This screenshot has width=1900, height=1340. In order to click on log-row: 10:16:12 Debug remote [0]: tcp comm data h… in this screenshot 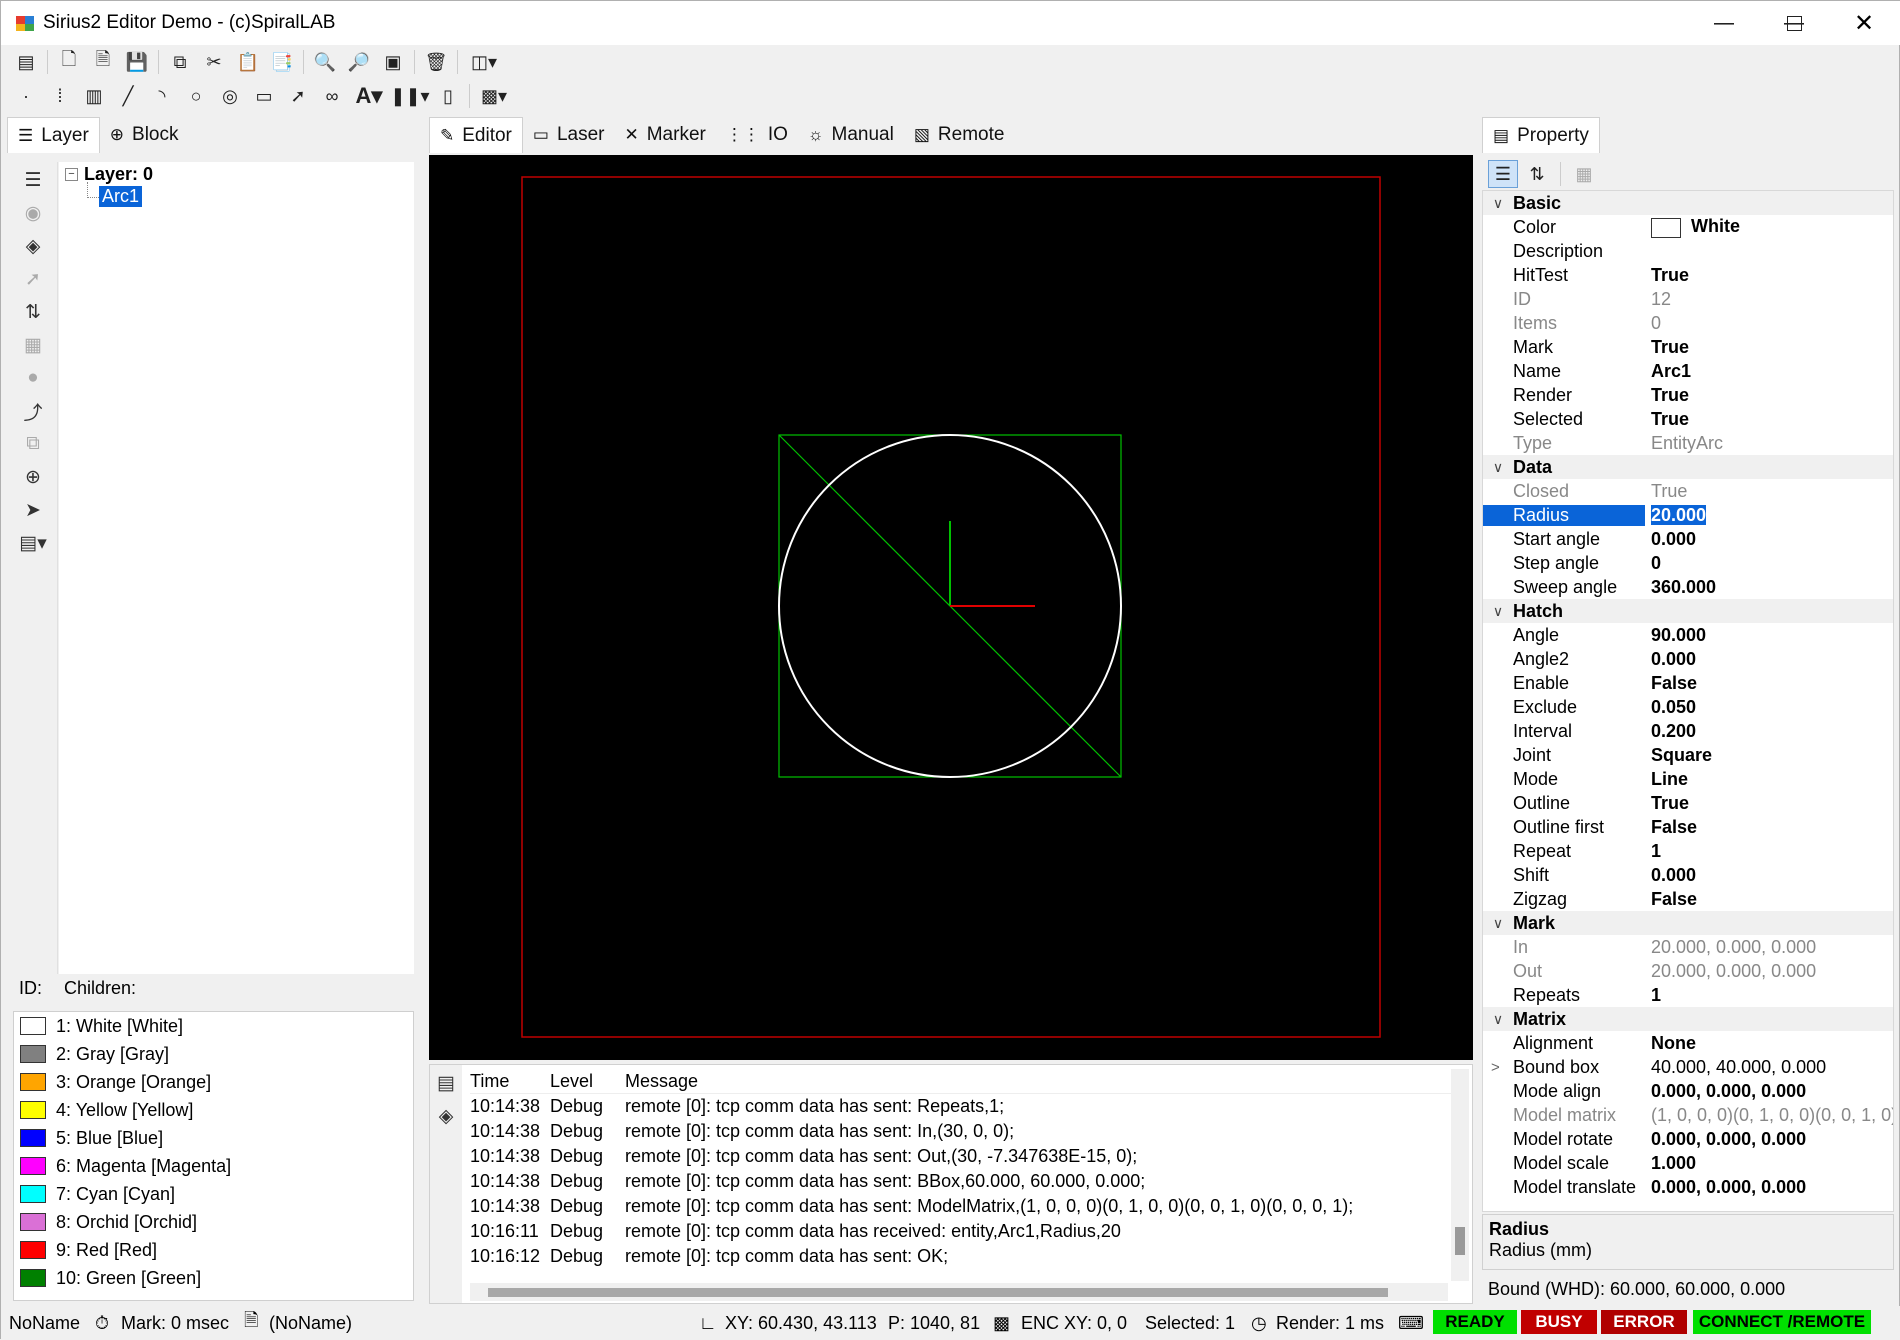, I will do `click(965, 1256)`.